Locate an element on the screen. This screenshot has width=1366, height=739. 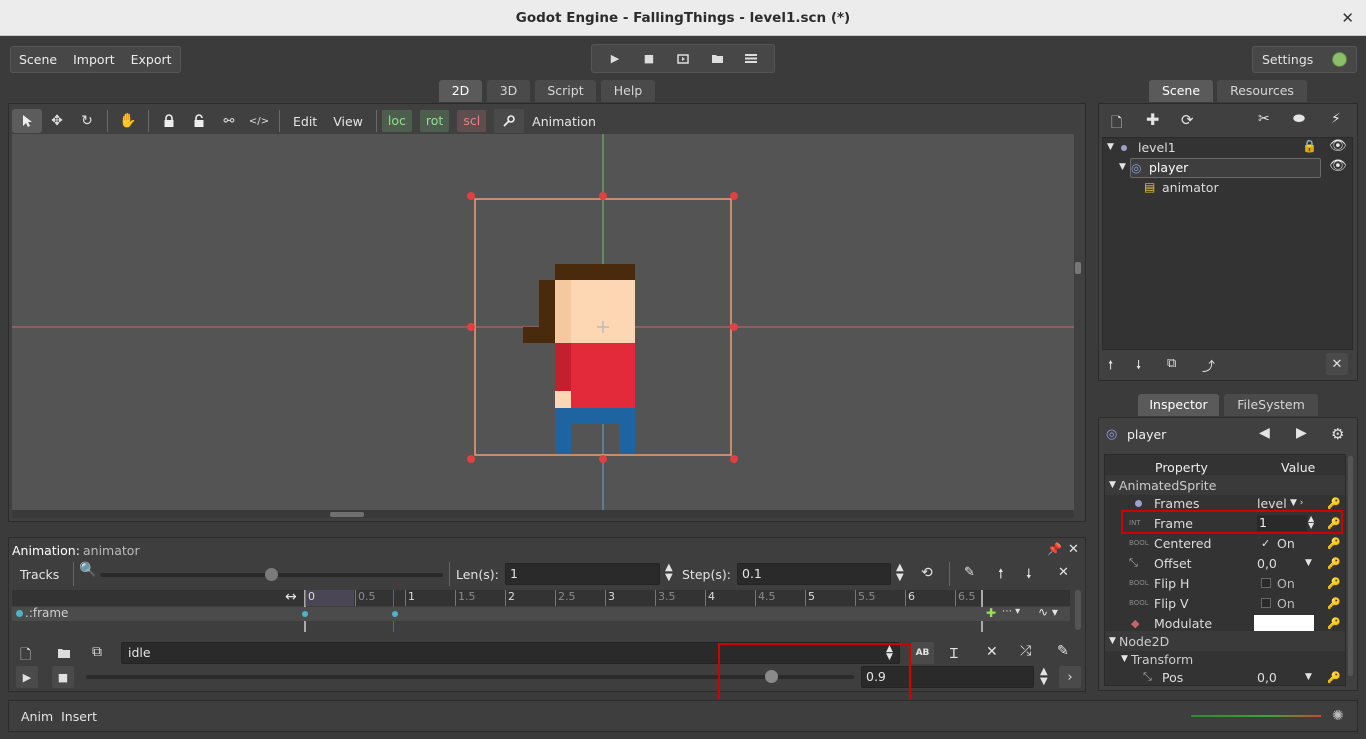
history-forward-icon: ▶ is located at coordinates (1301, 433).